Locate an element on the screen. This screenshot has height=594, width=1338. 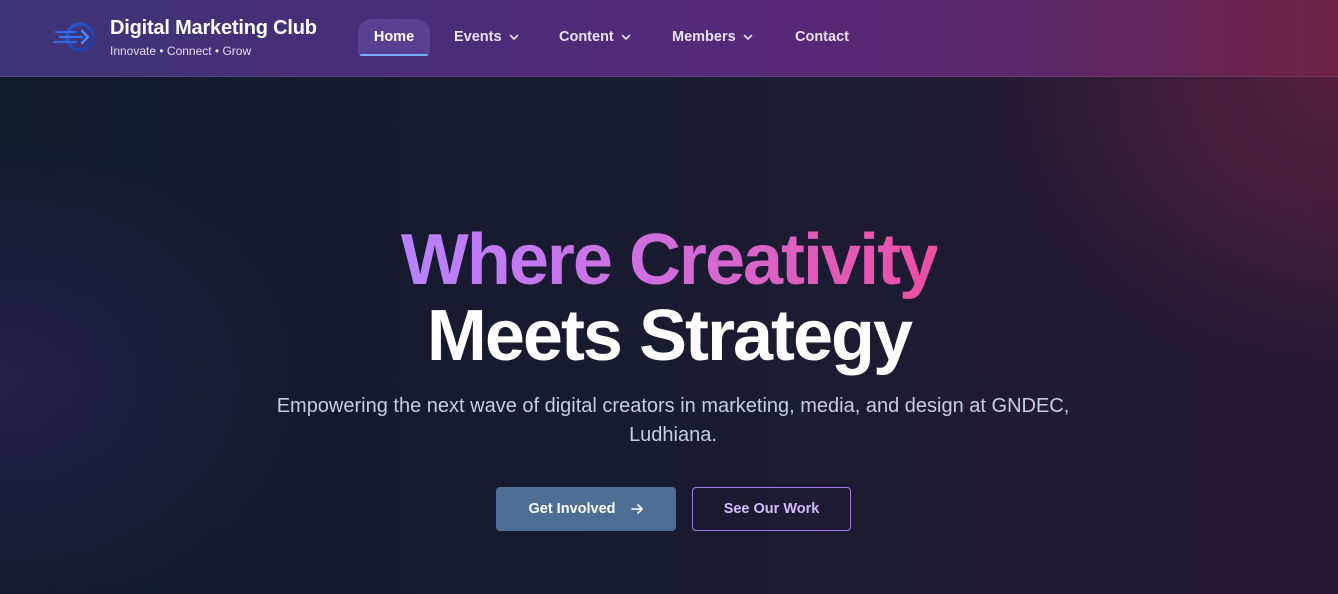
nav-members: Members is located at coordinates (713, 37).